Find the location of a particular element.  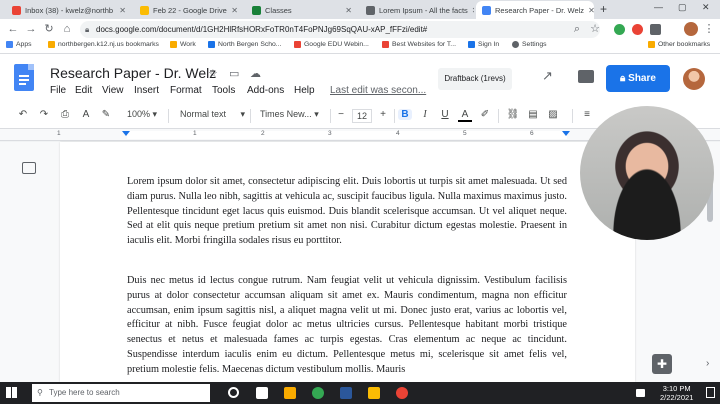

decrease-font-size-icon: − is located at coordinates (341, 114).